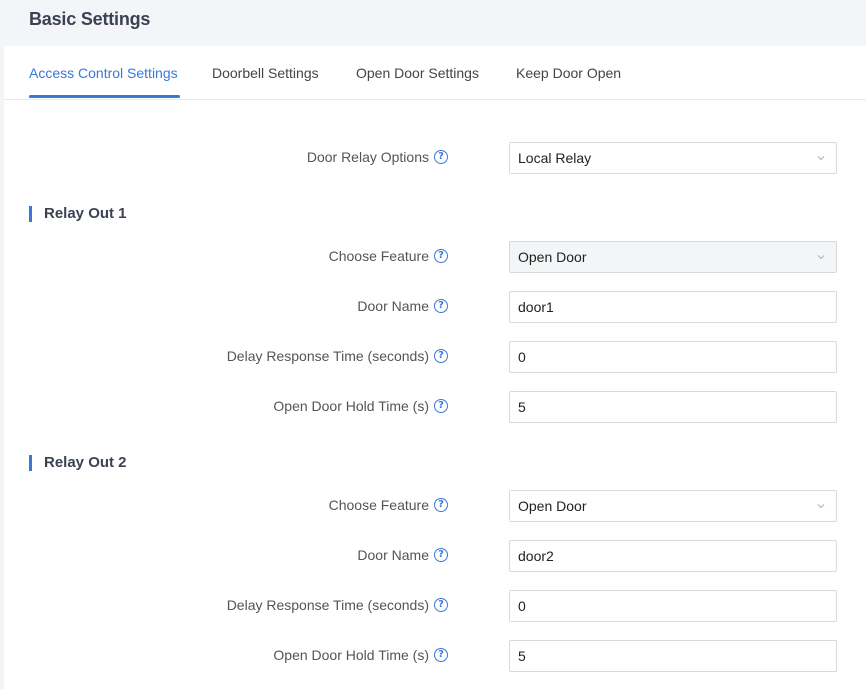 The image size is (866, 689). I want to click on relay-out-2-section-title: Relay Out 2, so click(78, 463).